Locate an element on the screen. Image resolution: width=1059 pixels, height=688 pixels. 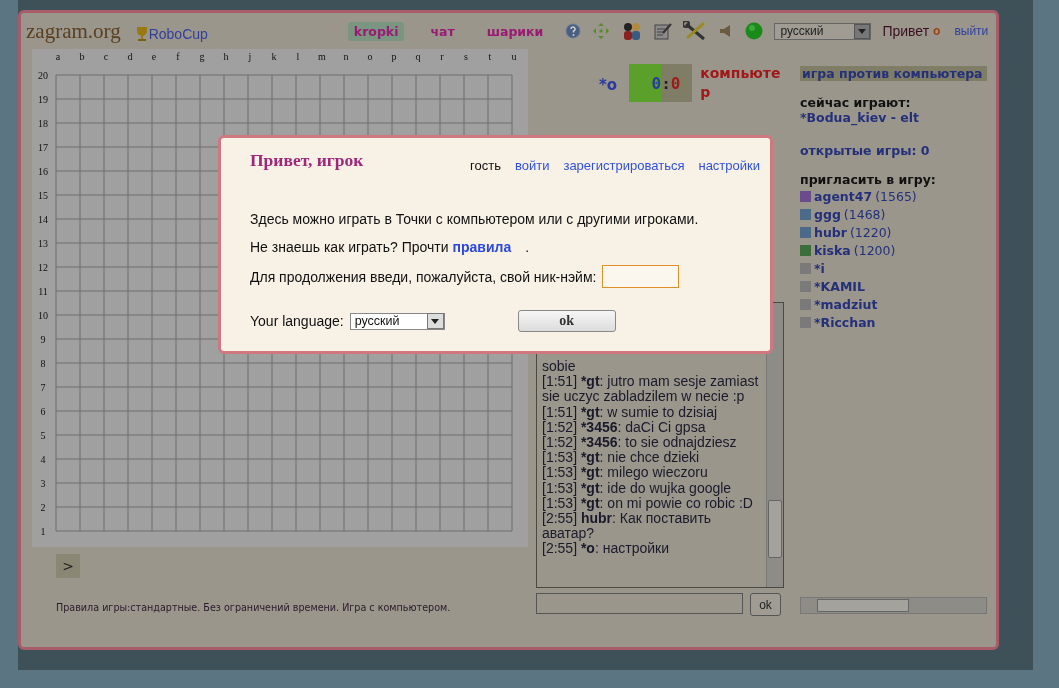
game-mode-title: игра против компьютера is located at coordinates (893, 73).